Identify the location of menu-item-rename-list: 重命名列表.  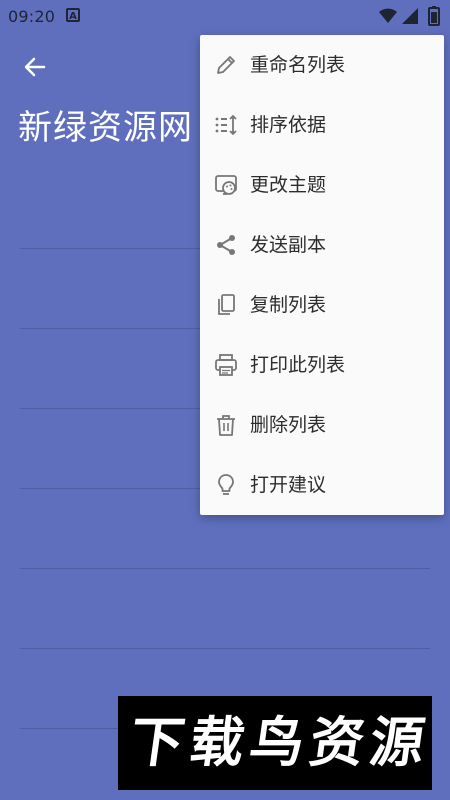
(322, 65).